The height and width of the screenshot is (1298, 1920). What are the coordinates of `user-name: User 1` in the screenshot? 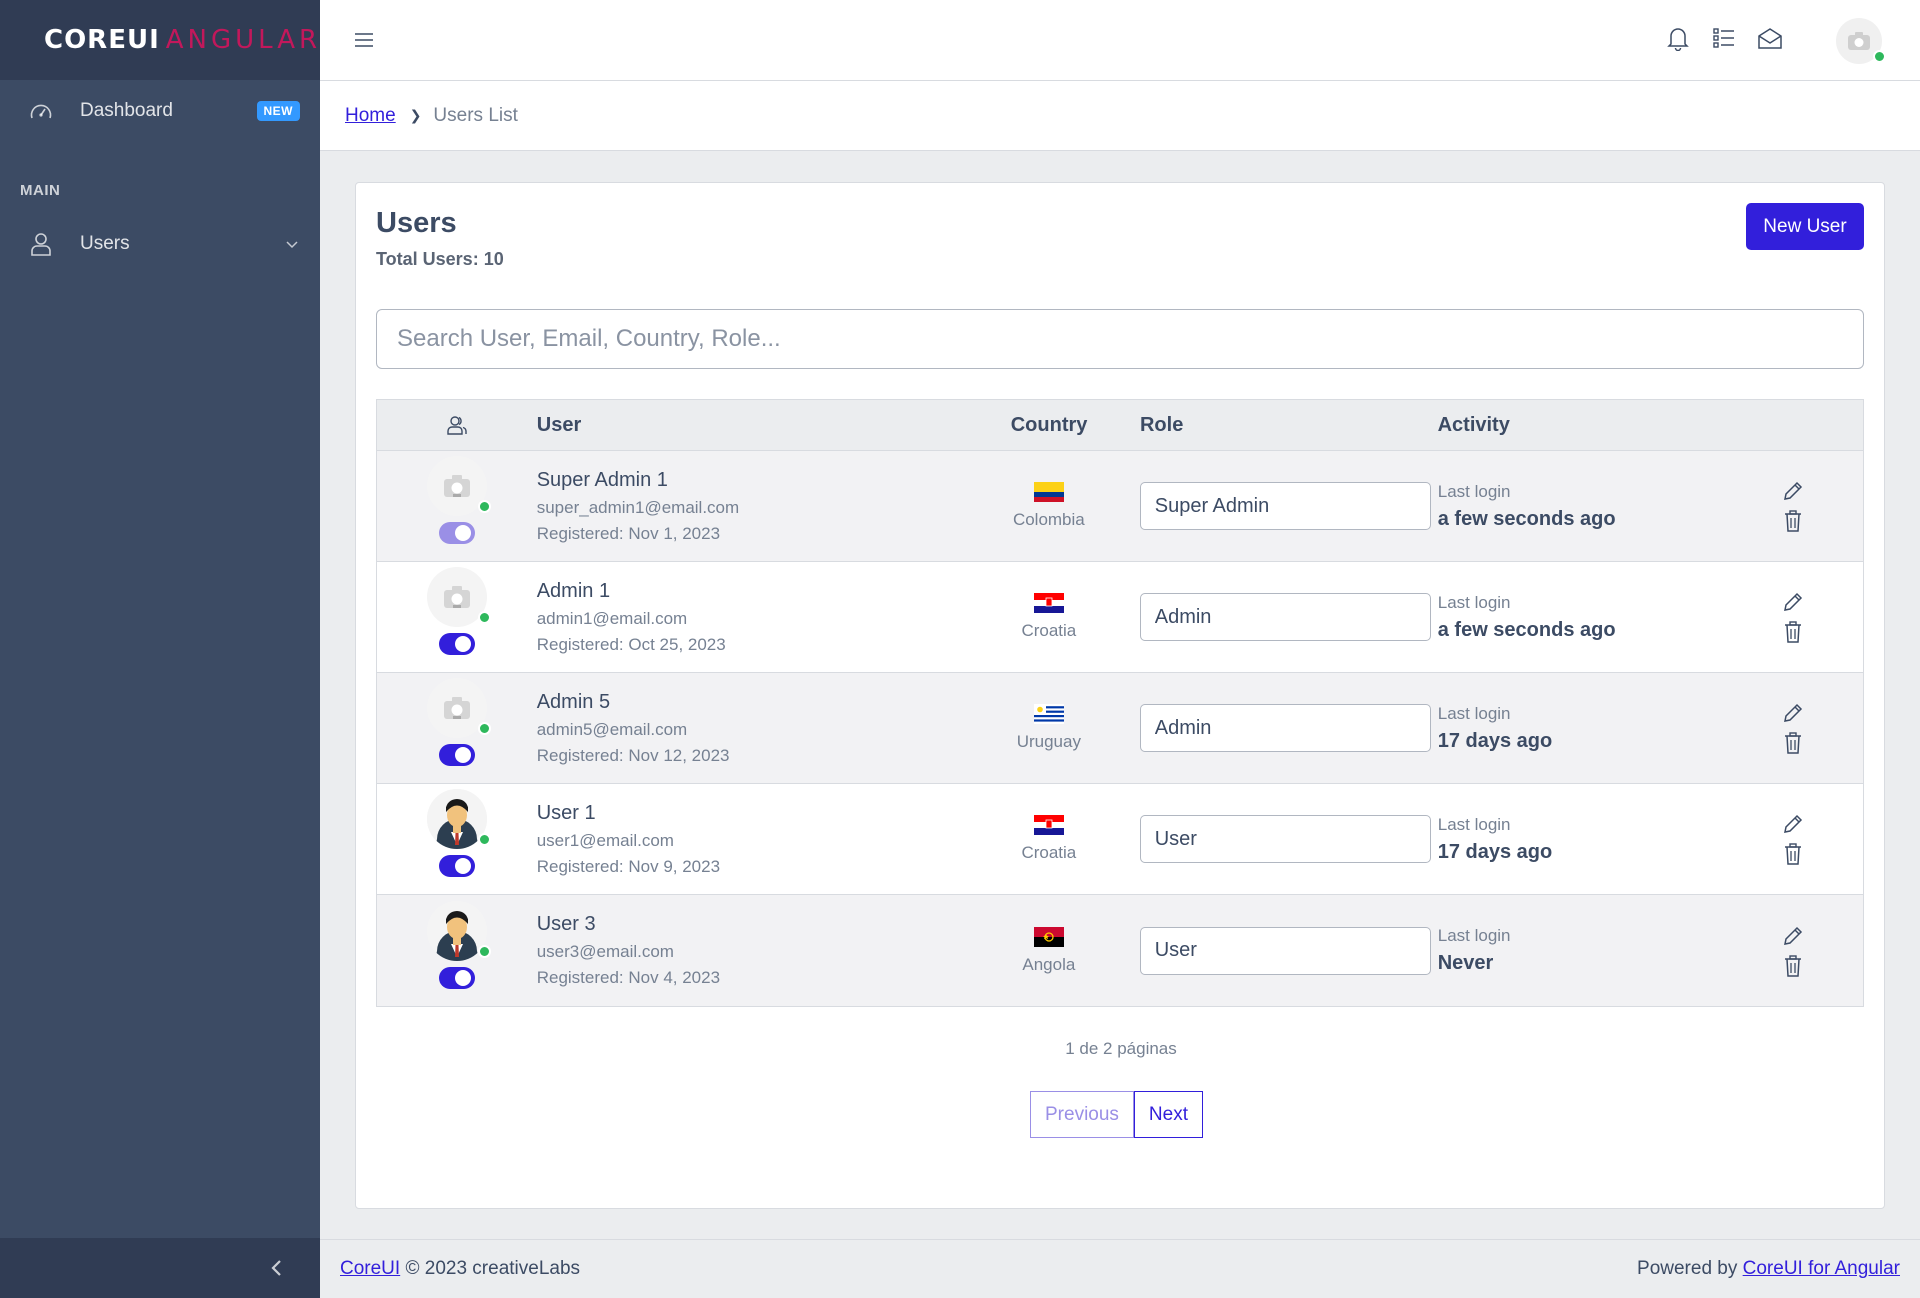 It's located at (566, 812).